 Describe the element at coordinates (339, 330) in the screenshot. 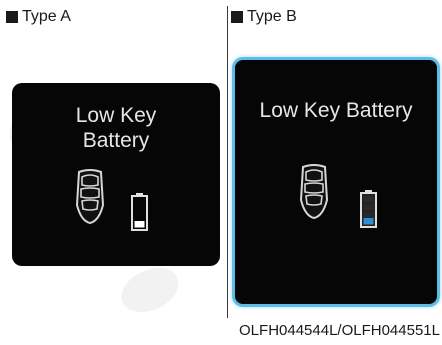

I see `figure-code-caption: OLFH044544L/OLFH044551L` at that location.